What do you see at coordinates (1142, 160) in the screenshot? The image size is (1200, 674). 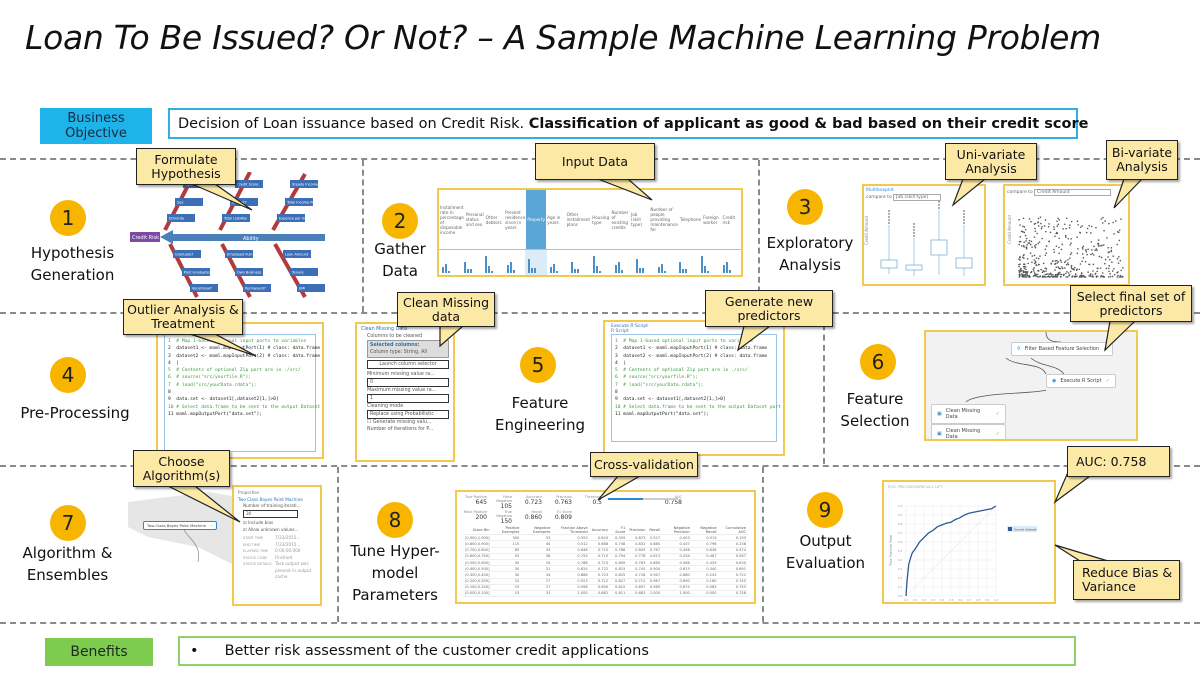 I see `callout-bivariate: Bi-variate Analysis` at bounding box center [1142, 160].